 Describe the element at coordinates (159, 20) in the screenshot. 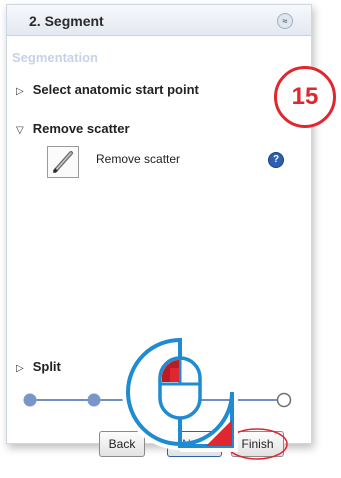

I see `panel-header: 2. Segment ≈` at that location.